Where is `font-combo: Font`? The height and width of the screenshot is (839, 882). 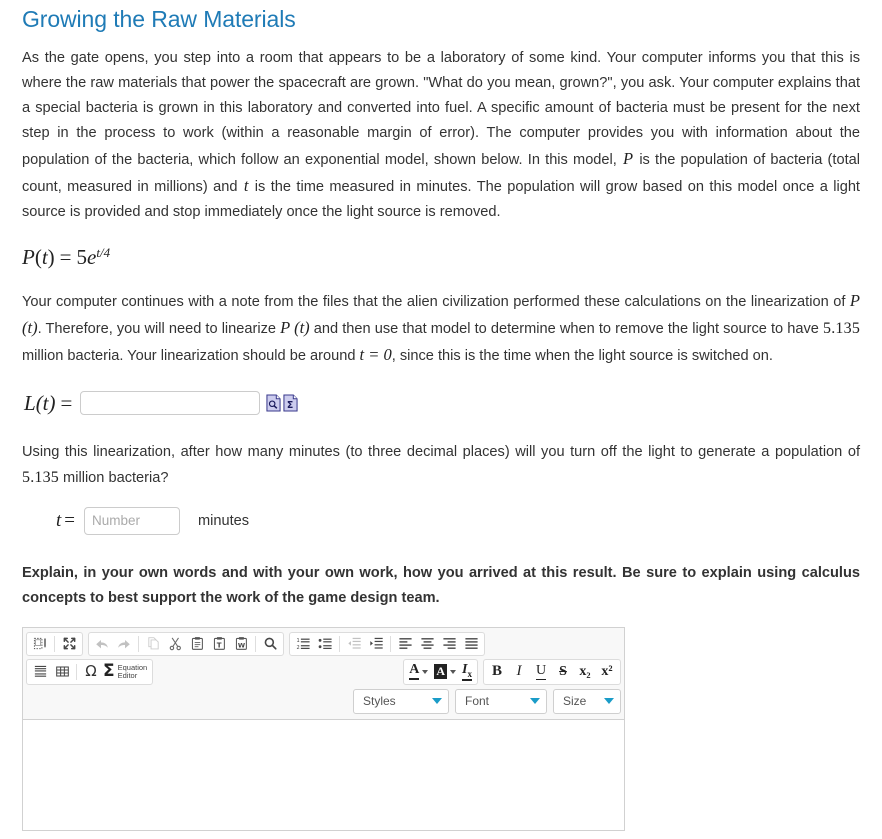 font-combo: Font is located at coordinates (501, 701).